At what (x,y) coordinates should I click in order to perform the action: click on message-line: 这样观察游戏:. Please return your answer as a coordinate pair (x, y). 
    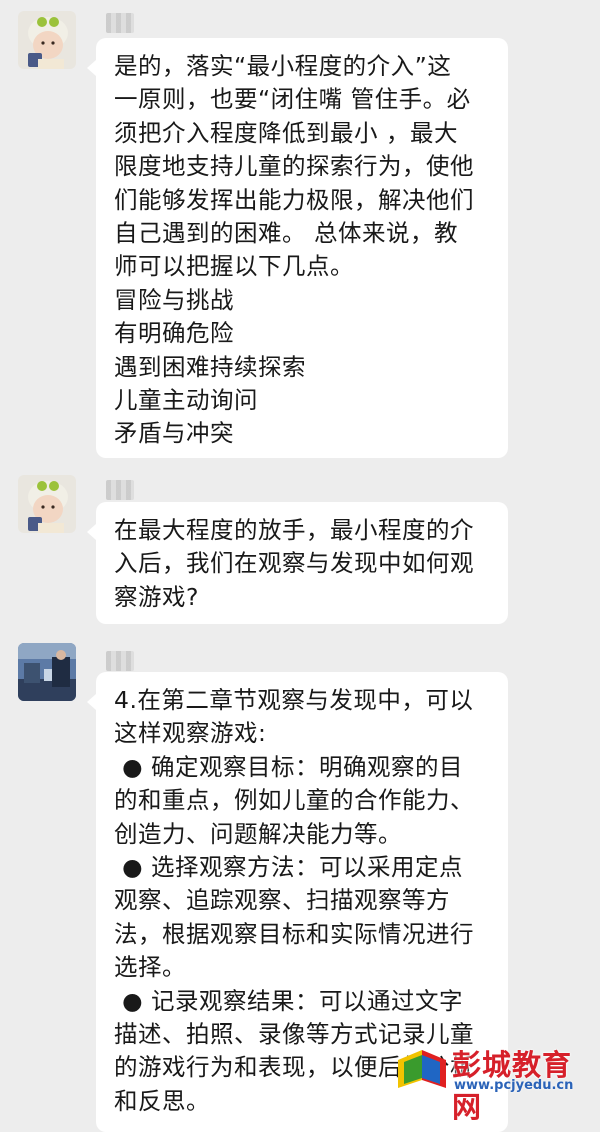
    Looking at the image, I should click on (190, 733).